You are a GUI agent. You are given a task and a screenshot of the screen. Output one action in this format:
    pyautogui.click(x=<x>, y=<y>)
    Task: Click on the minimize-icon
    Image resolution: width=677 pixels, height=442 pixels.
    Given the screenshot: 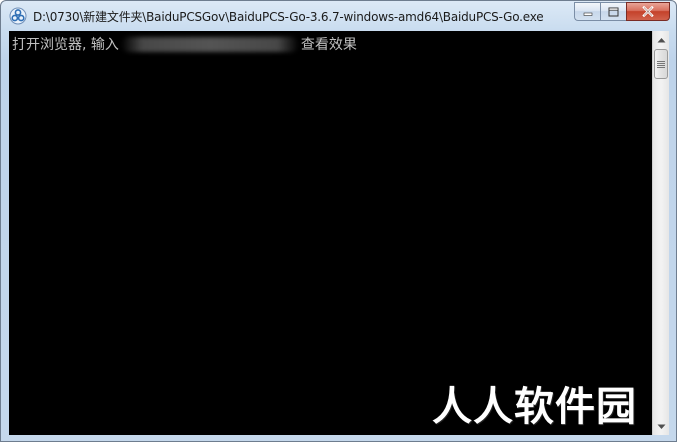 What is the action you would take?
    pyautogui.click(x=587, y=14)
    